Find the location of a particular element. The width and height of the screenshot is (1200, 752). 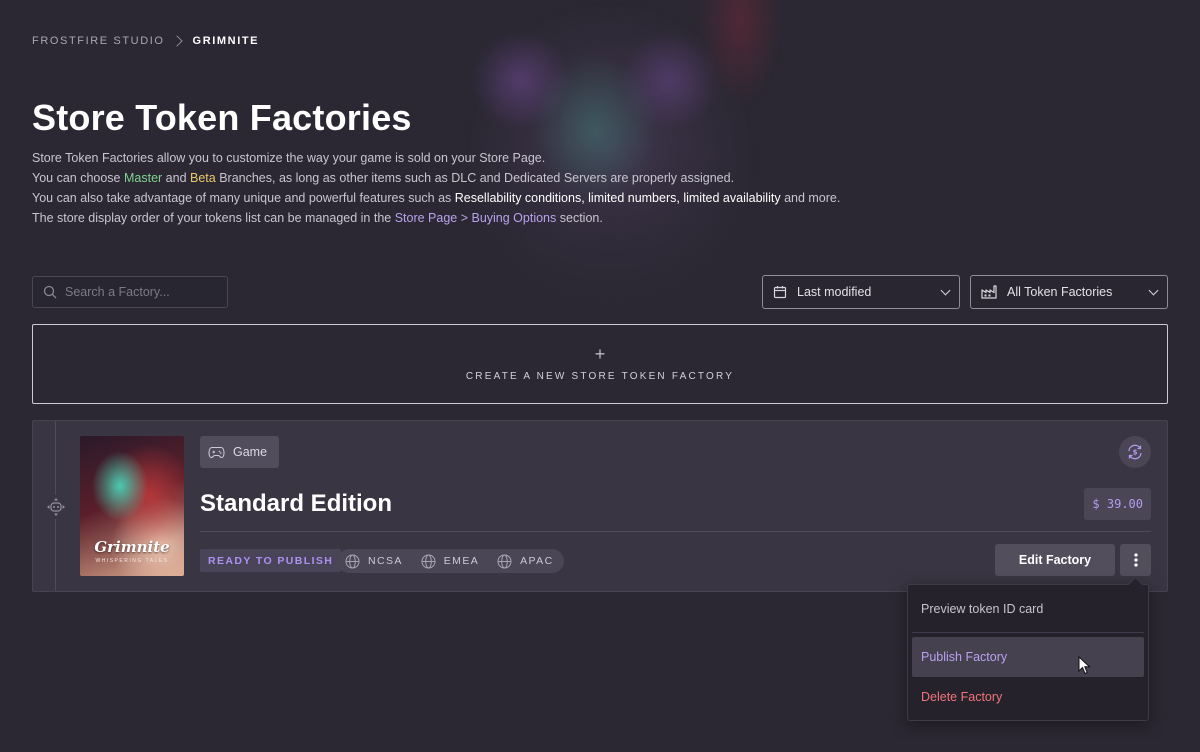

region-emea: EMEA is located at coordinates (450, 561).